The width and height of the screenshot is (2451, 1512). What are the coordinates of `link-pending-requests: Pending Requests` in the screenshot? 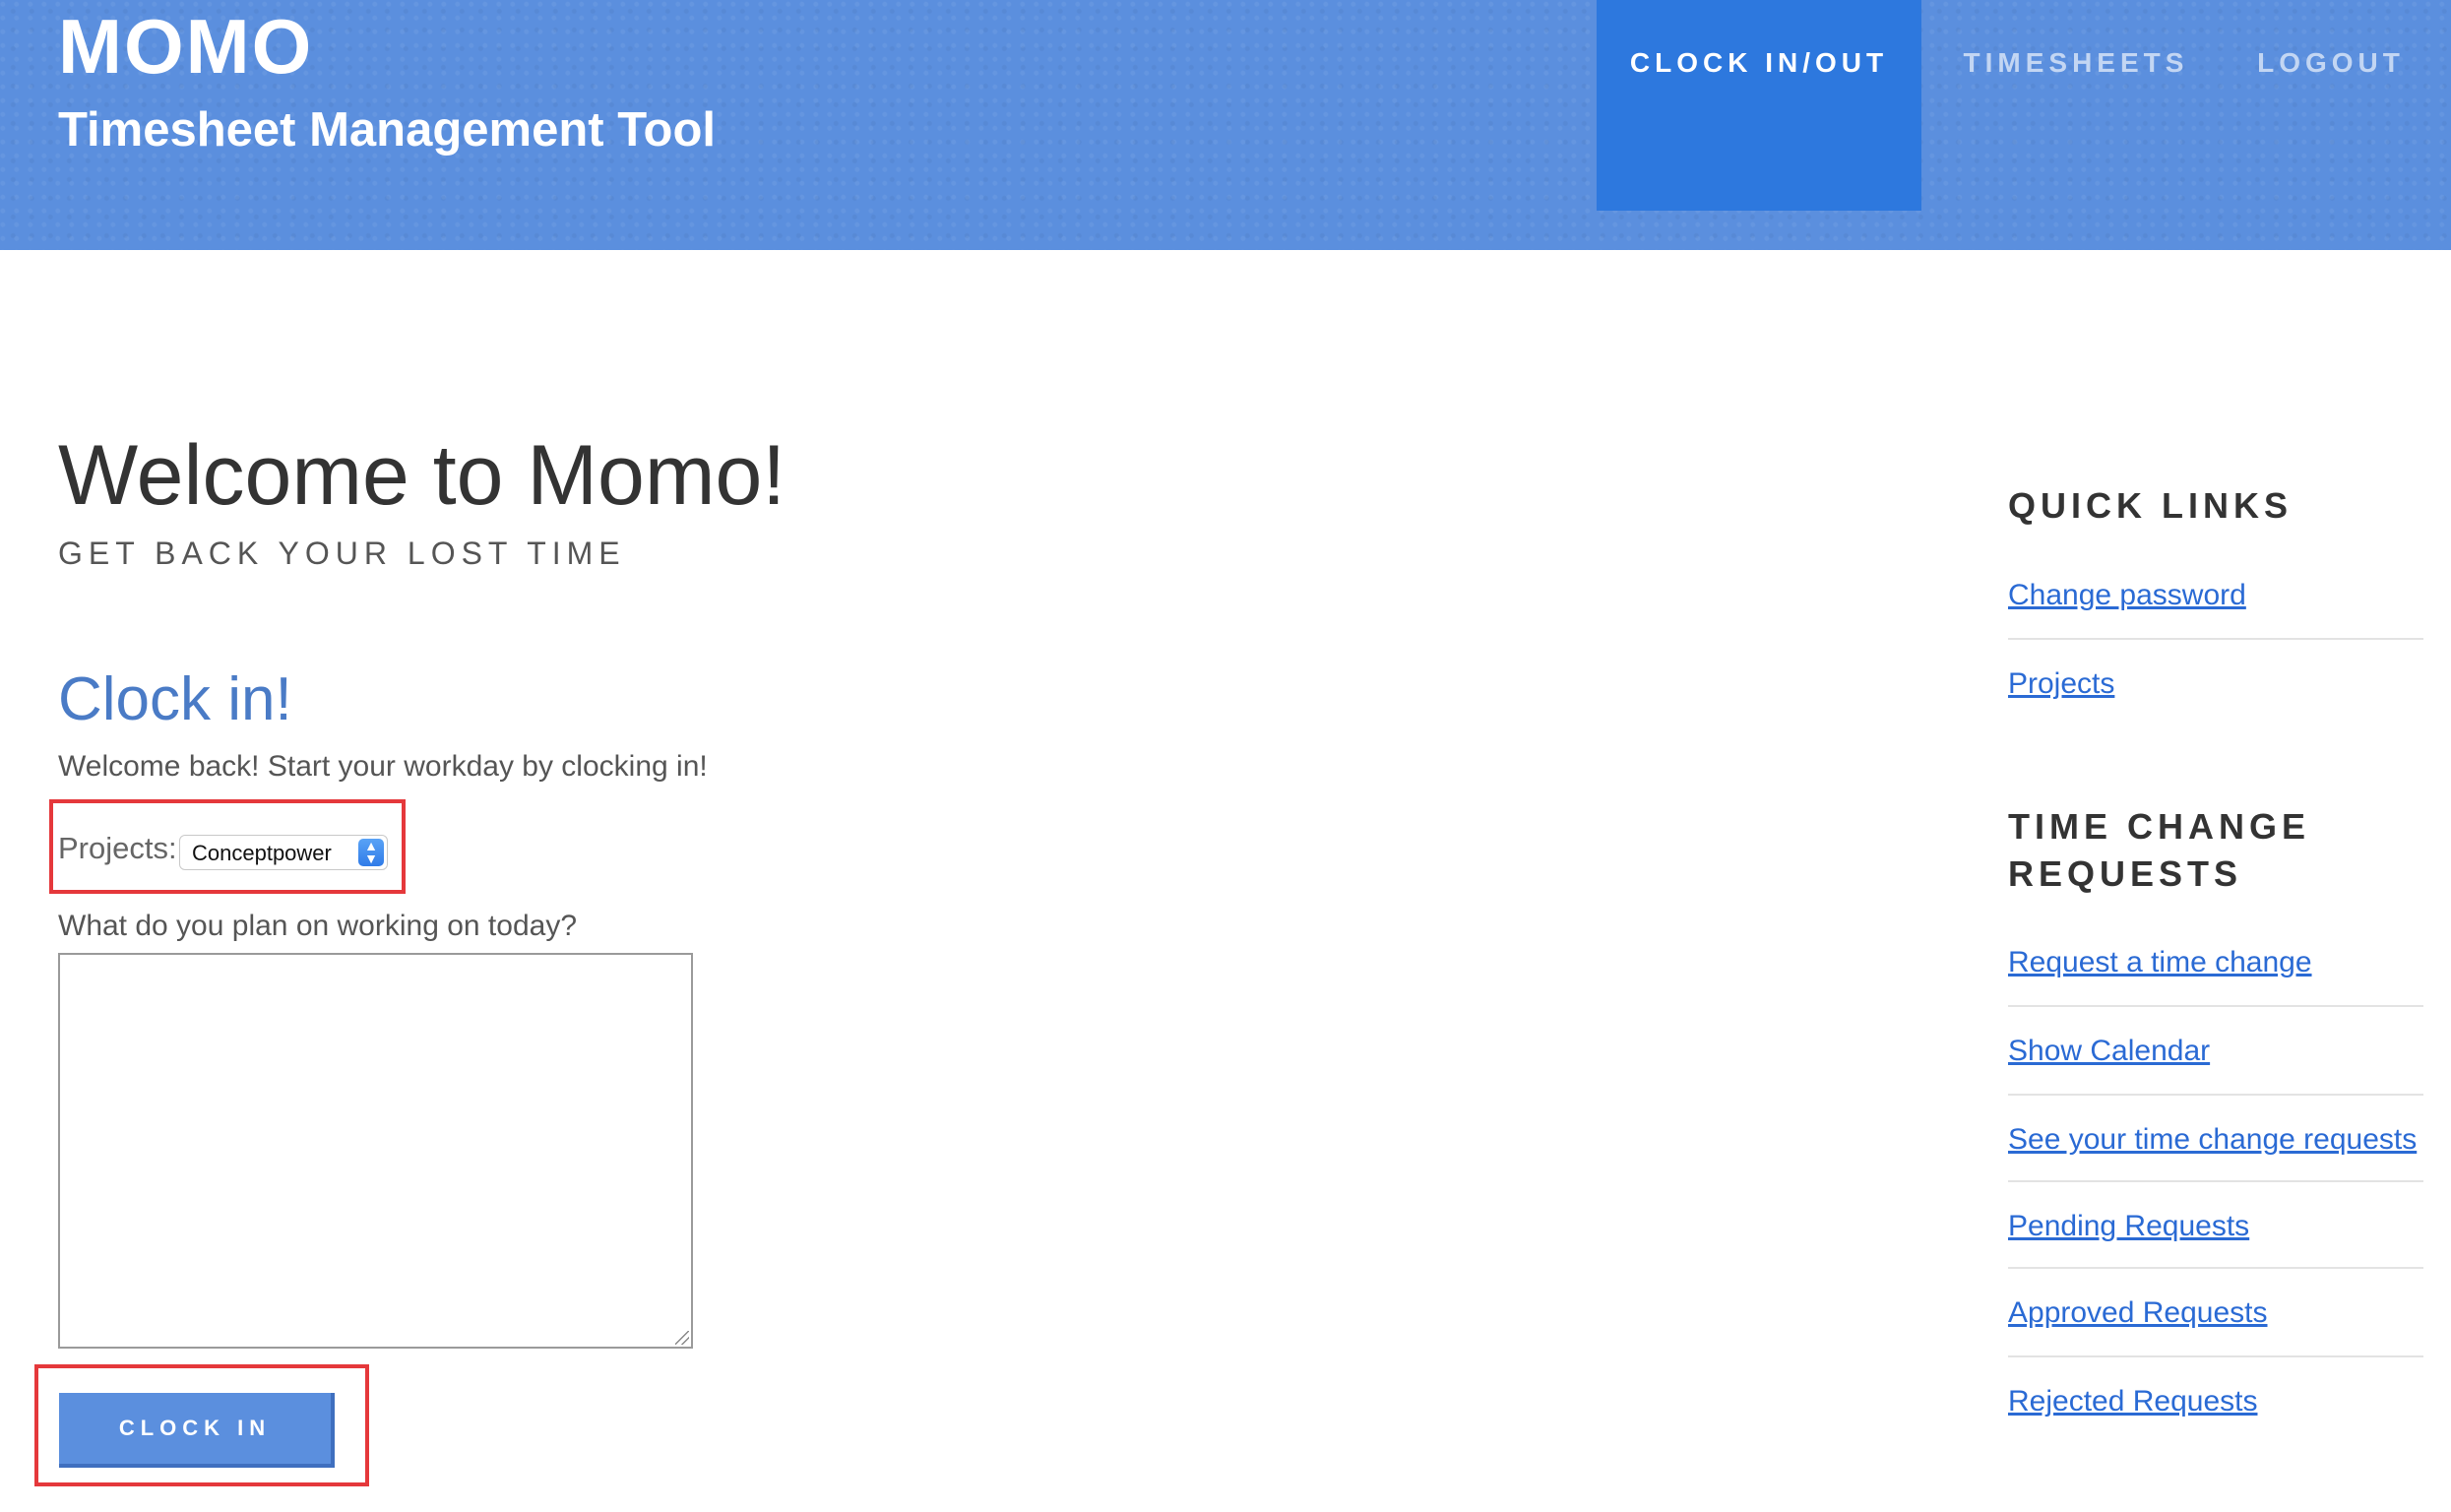 It's located at (2128, 1226).